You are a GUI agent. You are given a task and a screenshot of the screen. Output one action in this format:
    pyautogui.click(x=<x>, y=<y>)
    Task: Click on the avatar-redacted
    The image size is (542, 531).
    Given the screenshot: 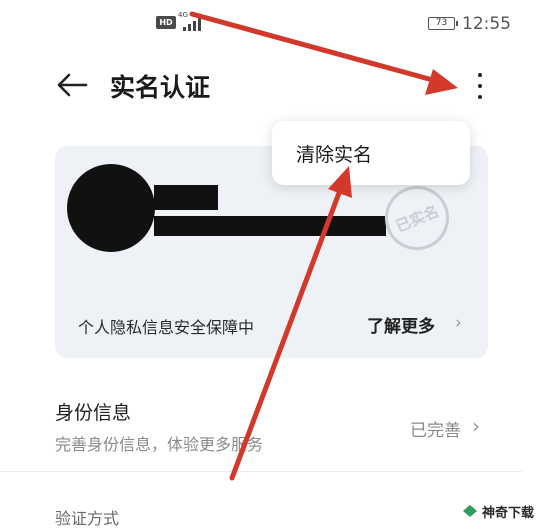 What is the action you would take?
    pyautogui.click(x=111, y=208)
    